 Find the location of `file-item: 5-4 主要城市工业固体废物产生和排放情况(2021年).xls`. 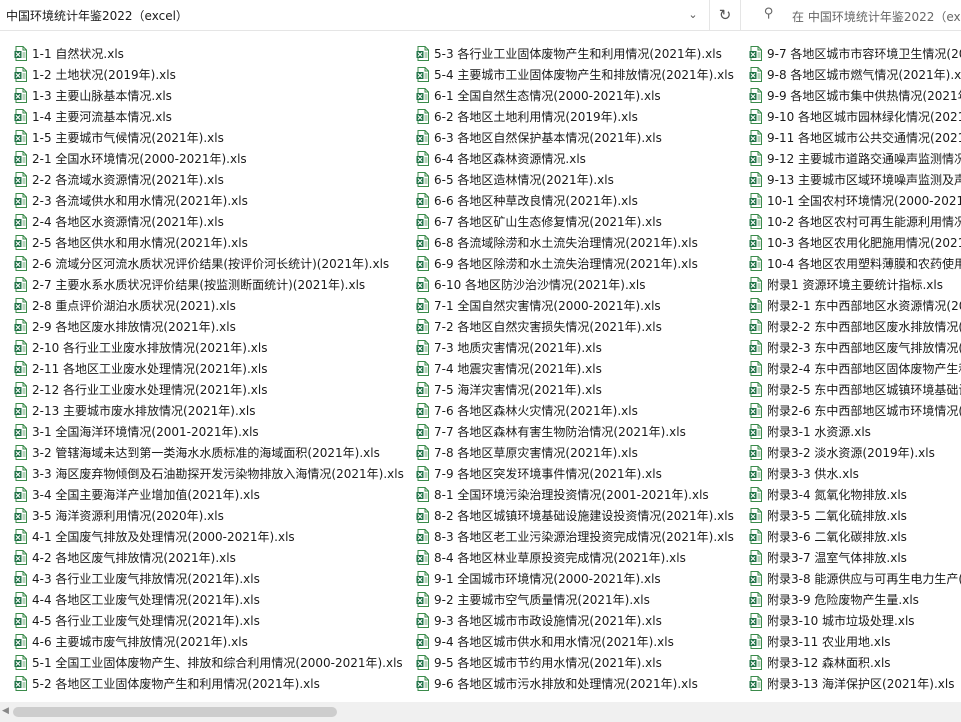

file-item: 5-4 主要城市工业固体废物产生和排放情况(2021年).xls is located at coordinates (581, 74).